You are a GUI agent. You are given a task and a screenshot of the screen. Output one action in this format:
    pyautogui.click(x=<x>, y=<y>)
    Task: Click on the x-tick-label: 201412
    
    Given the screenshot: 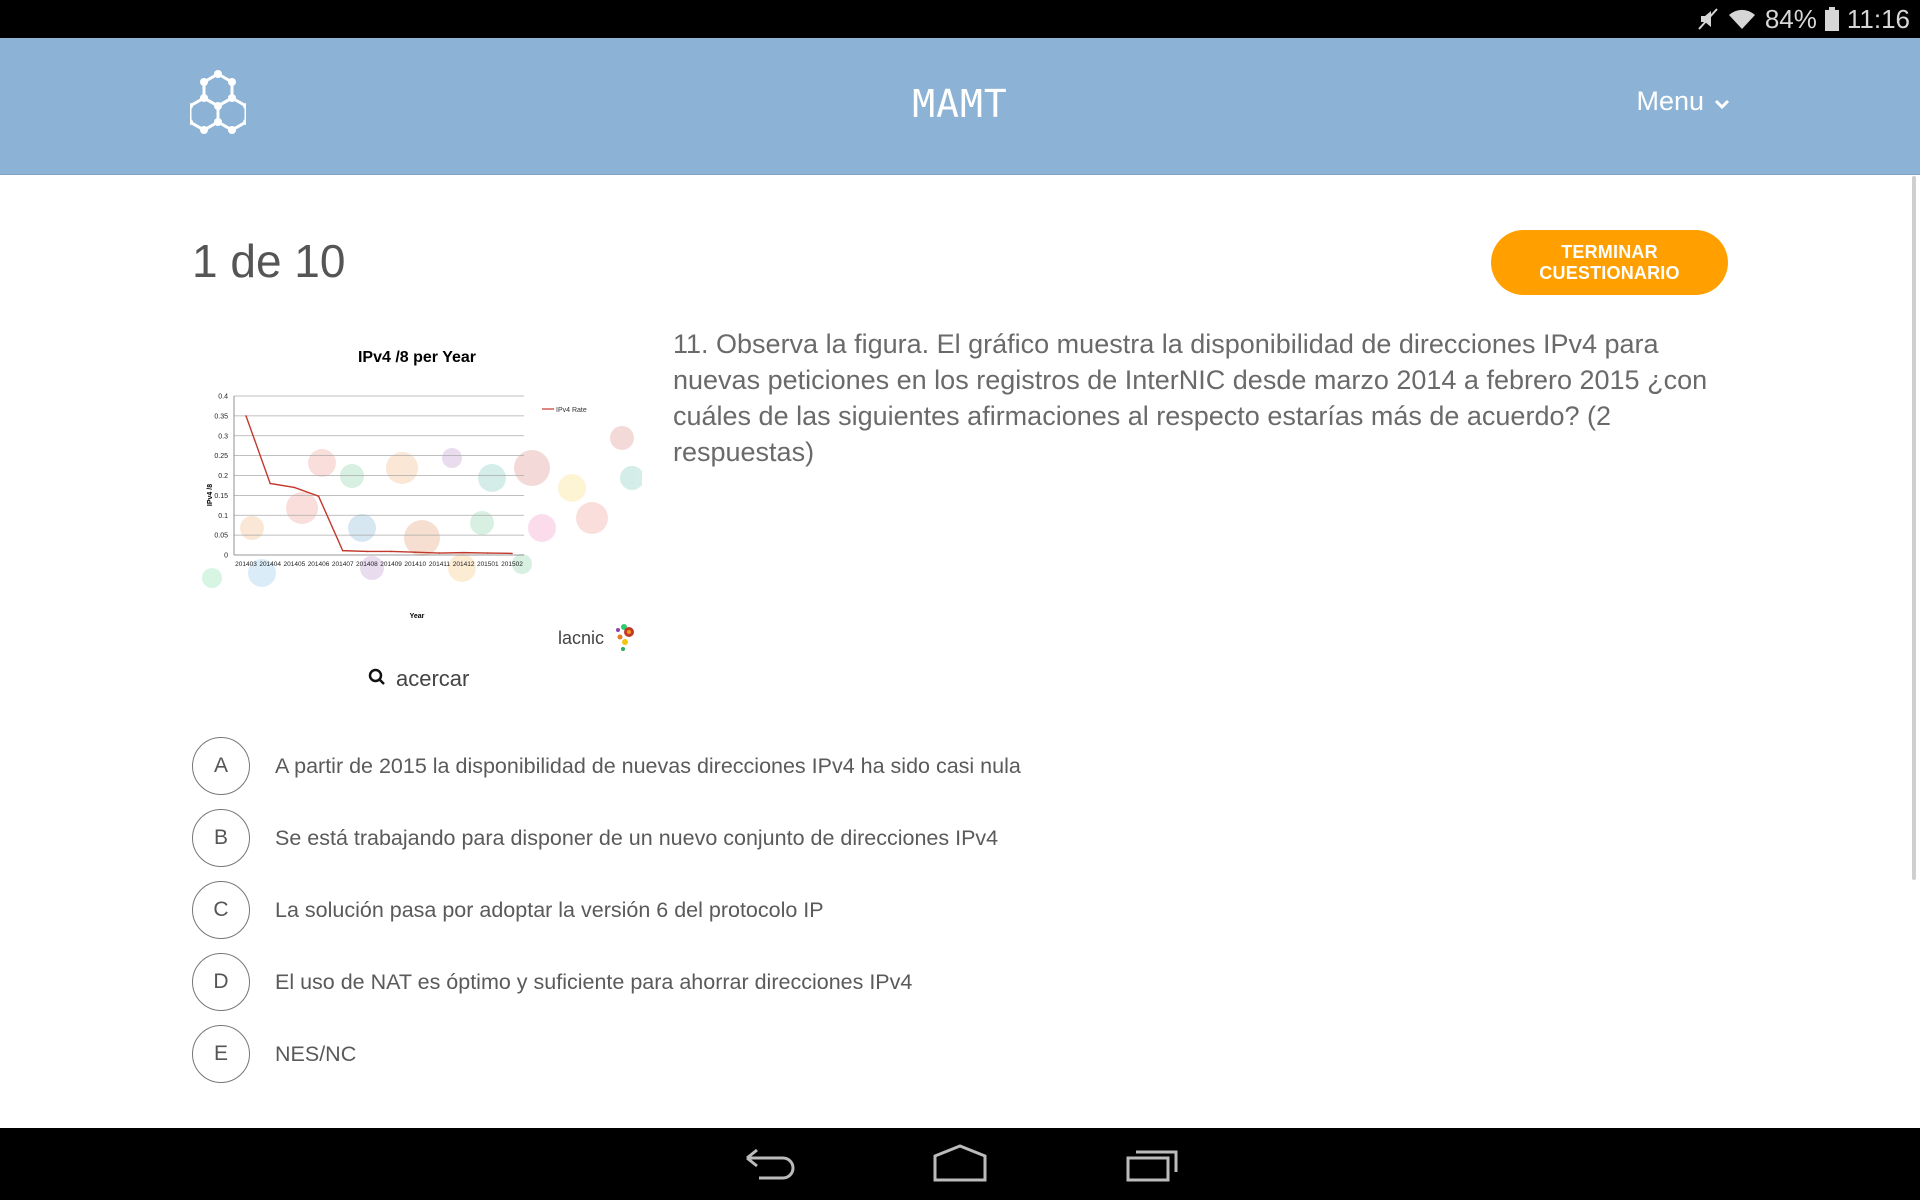 What is the action you would take?
    pyautogui.click(x=464, y=564)
    